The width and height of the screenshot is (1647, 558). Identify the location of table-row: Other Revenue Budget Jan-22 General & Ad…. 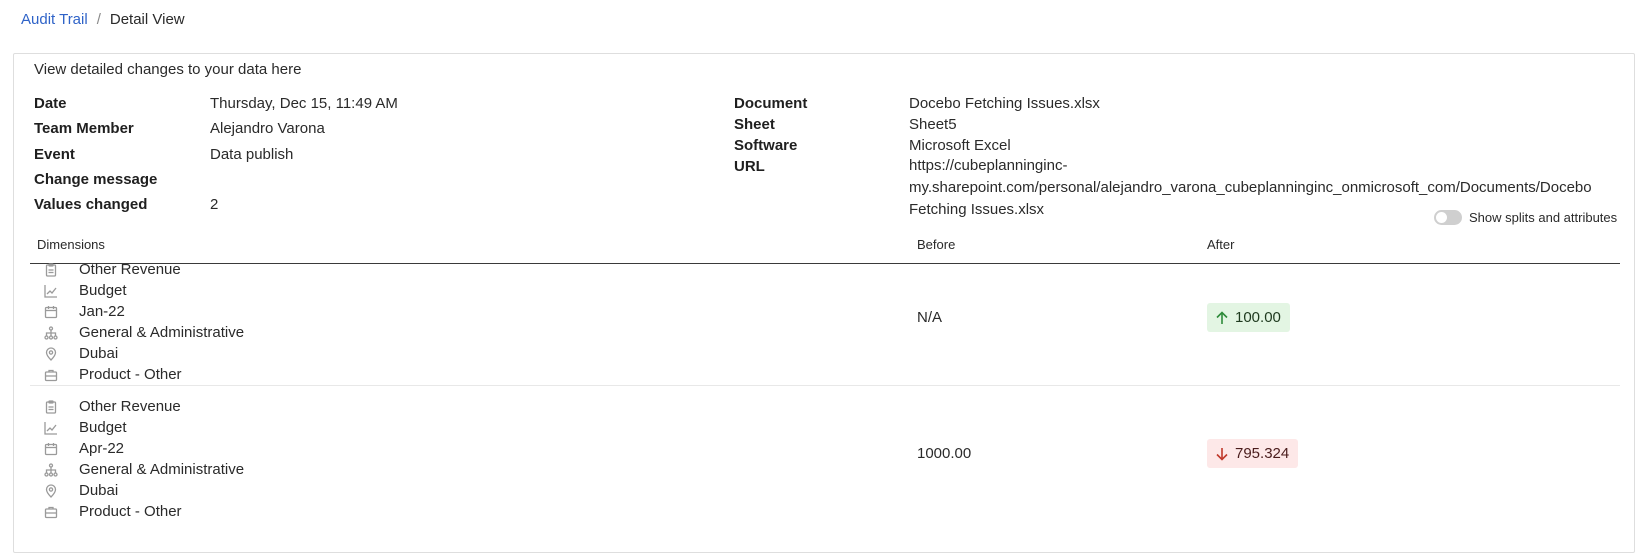
(143, 322).